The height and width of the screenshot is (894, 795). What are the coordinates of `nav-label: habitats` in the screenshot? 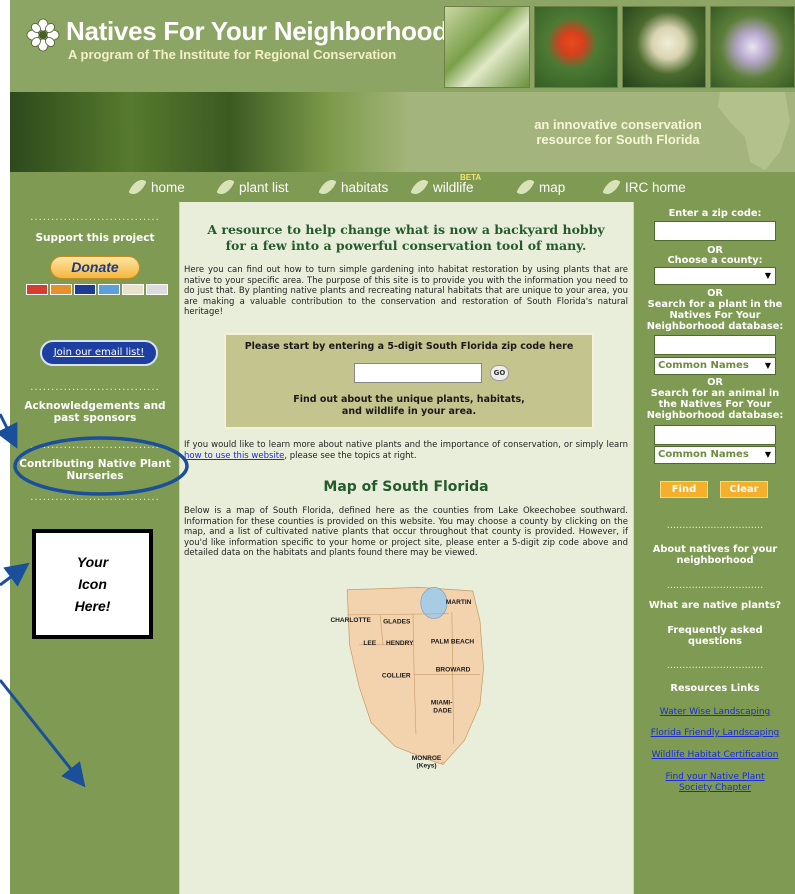 It's located at (365, 187).